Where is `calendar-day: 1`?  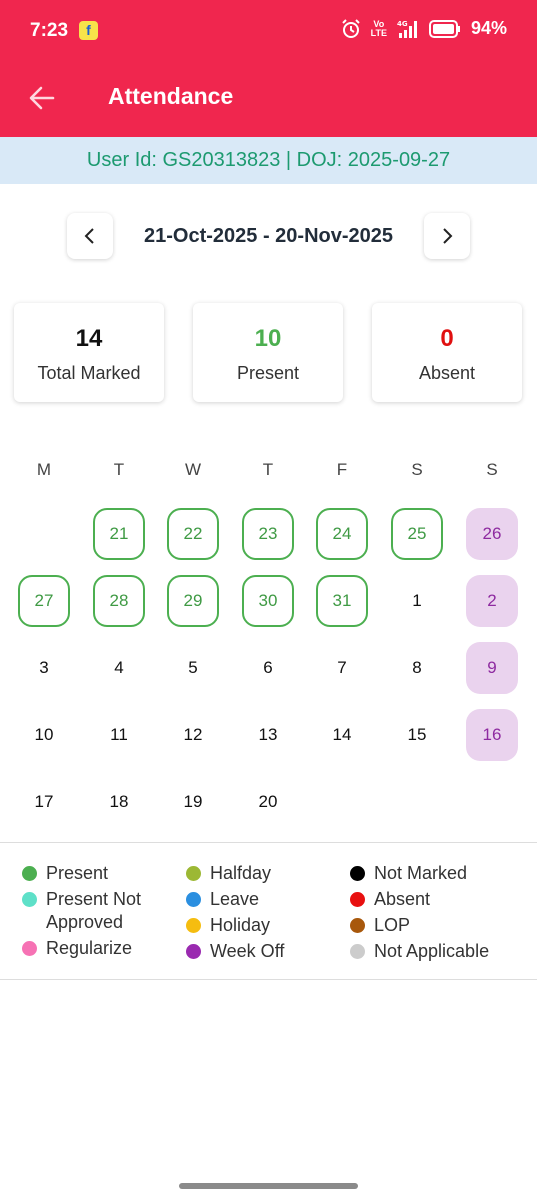 calendar-day: 1 is located at coordinates (417, 601).